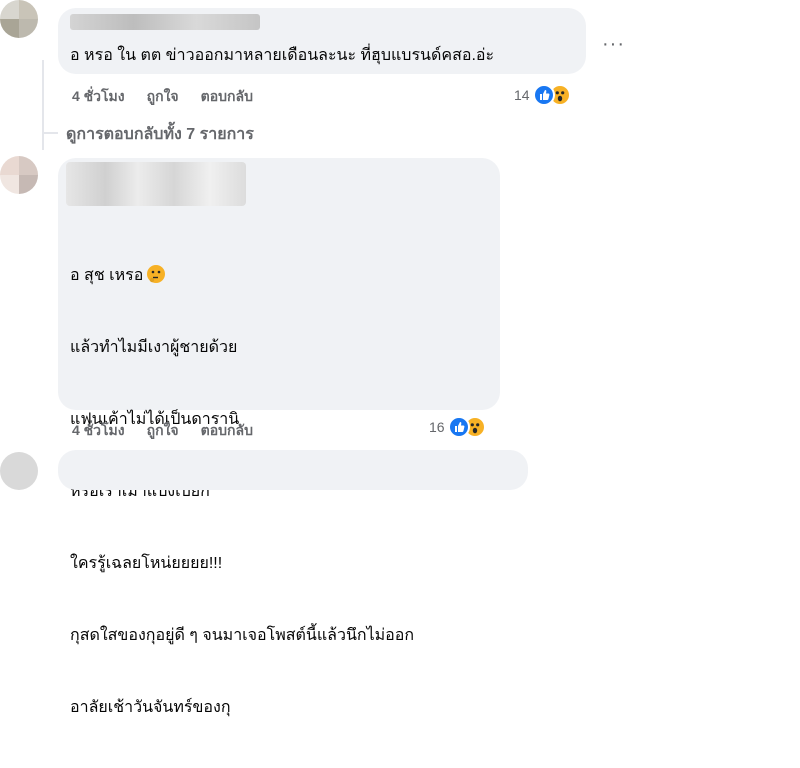 This screenshot has height=768, width=800. Describe the element at coordinates (613, 44) in the screenshot. I see `more-options-icon: ···` at that location.